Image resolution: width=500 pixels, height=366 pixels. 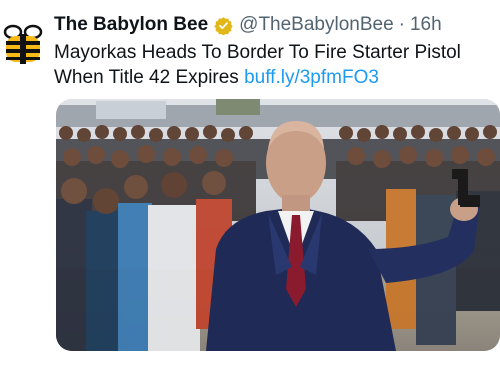 What do you see at coordinates (223, 25) in the screenshot?
I see `verified-badge-icon` at bounding box center [223, 25].